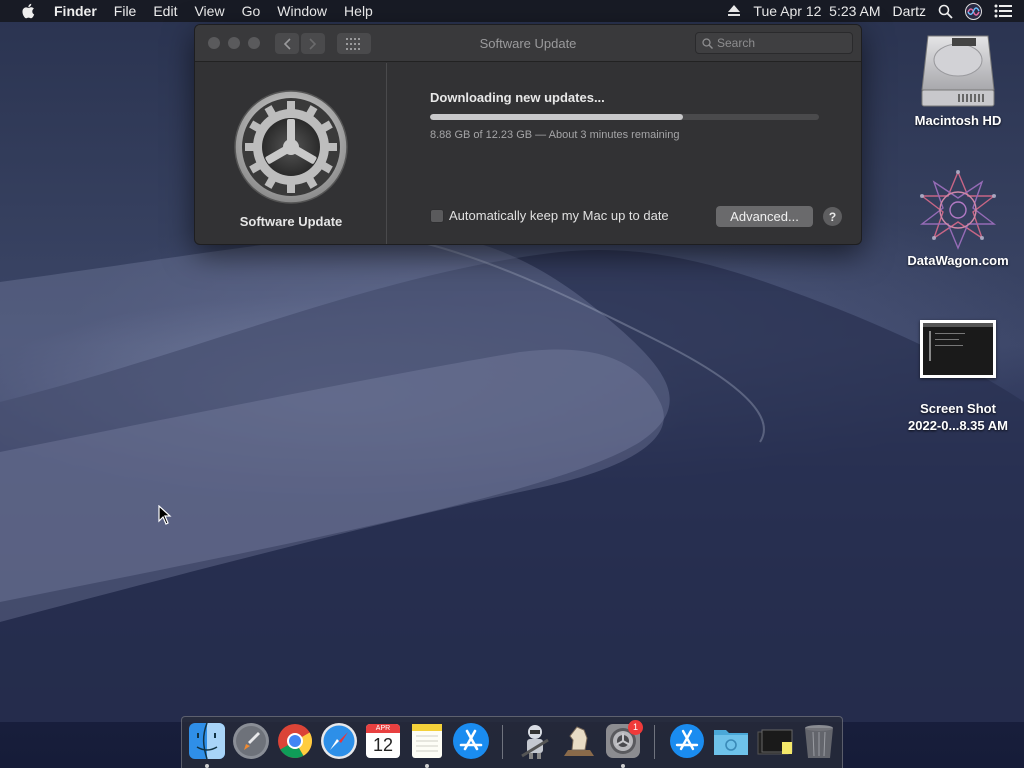 Image resolution: width=1024 pixels, height=768 pixels. I want to click on notification-badge: 1, so click(635, 727).